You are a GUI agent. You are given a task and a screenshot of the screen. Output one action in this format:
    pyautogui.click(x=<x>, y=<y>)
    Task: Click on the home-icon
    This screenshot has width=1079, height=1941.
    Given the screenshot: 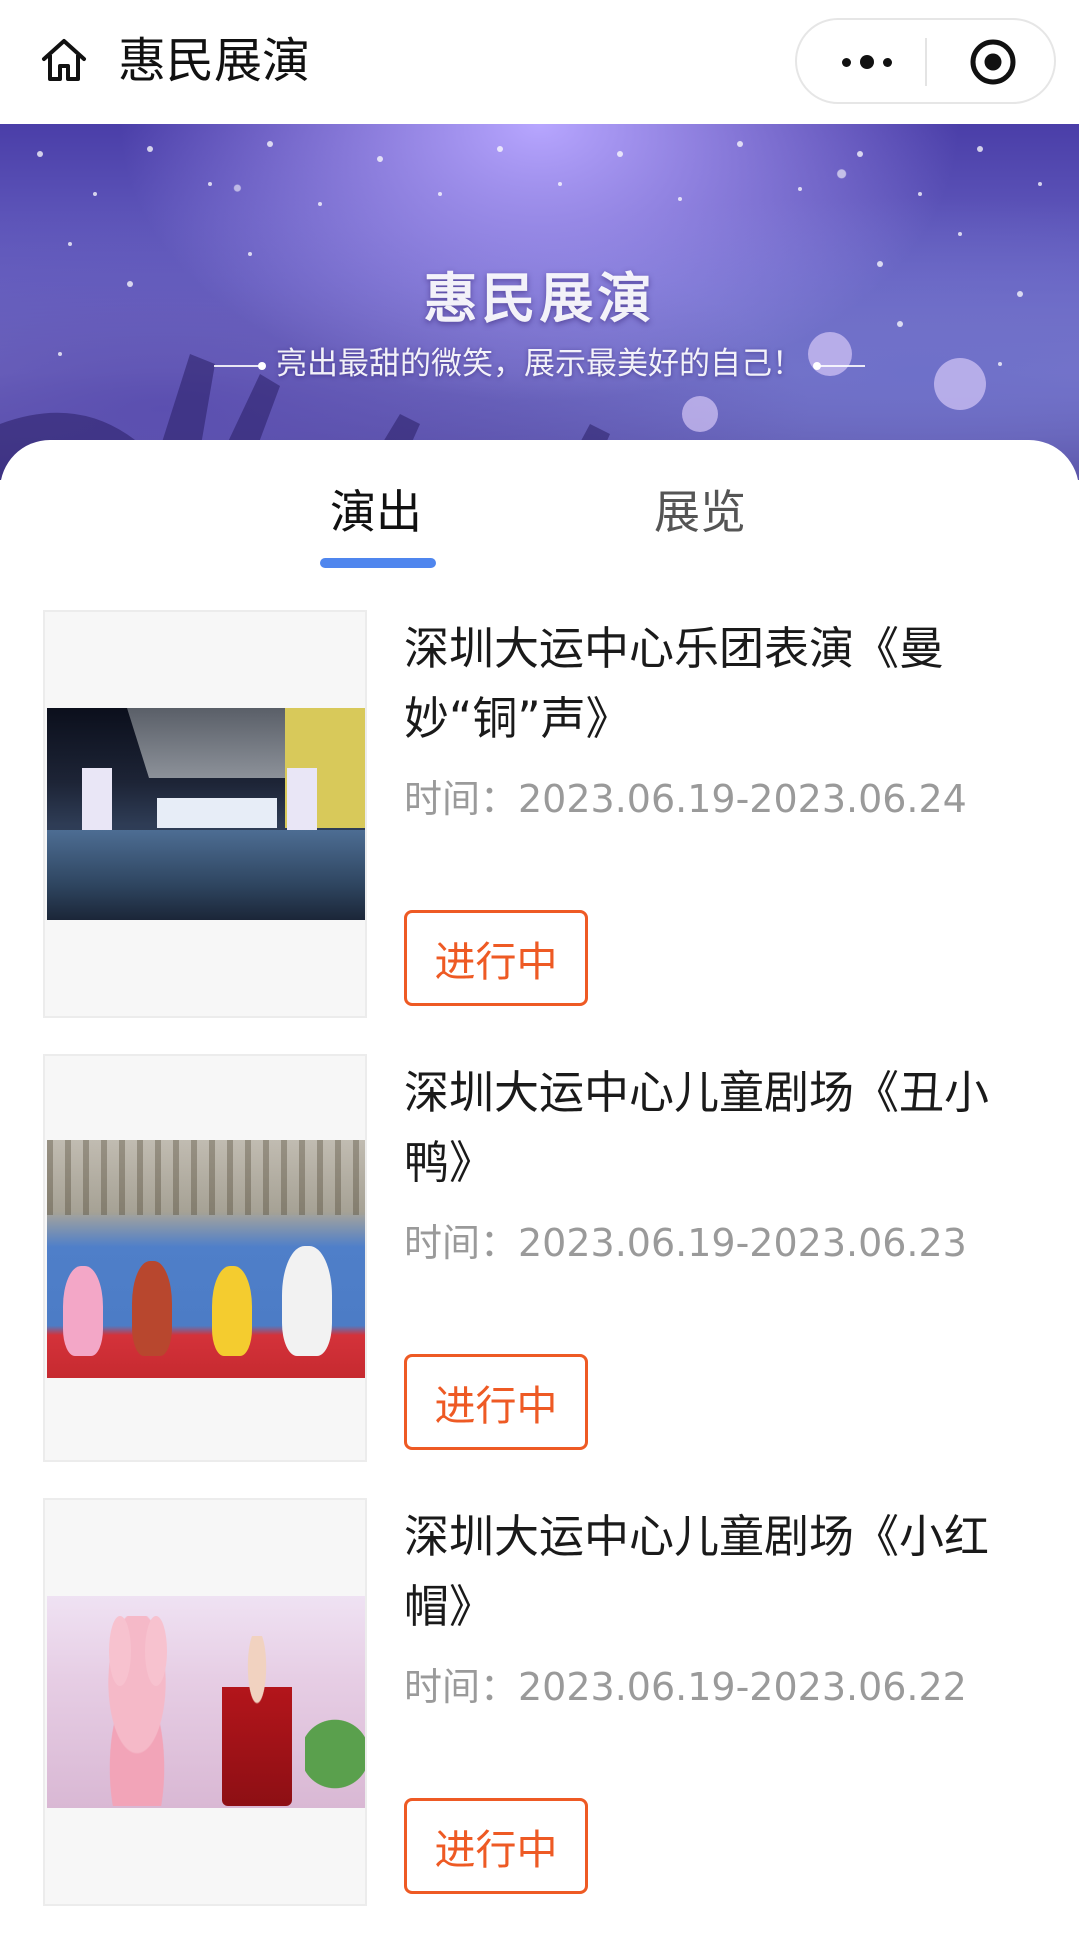 What is the action you would take?
    pyautogui.click(x=64, y=60)
    